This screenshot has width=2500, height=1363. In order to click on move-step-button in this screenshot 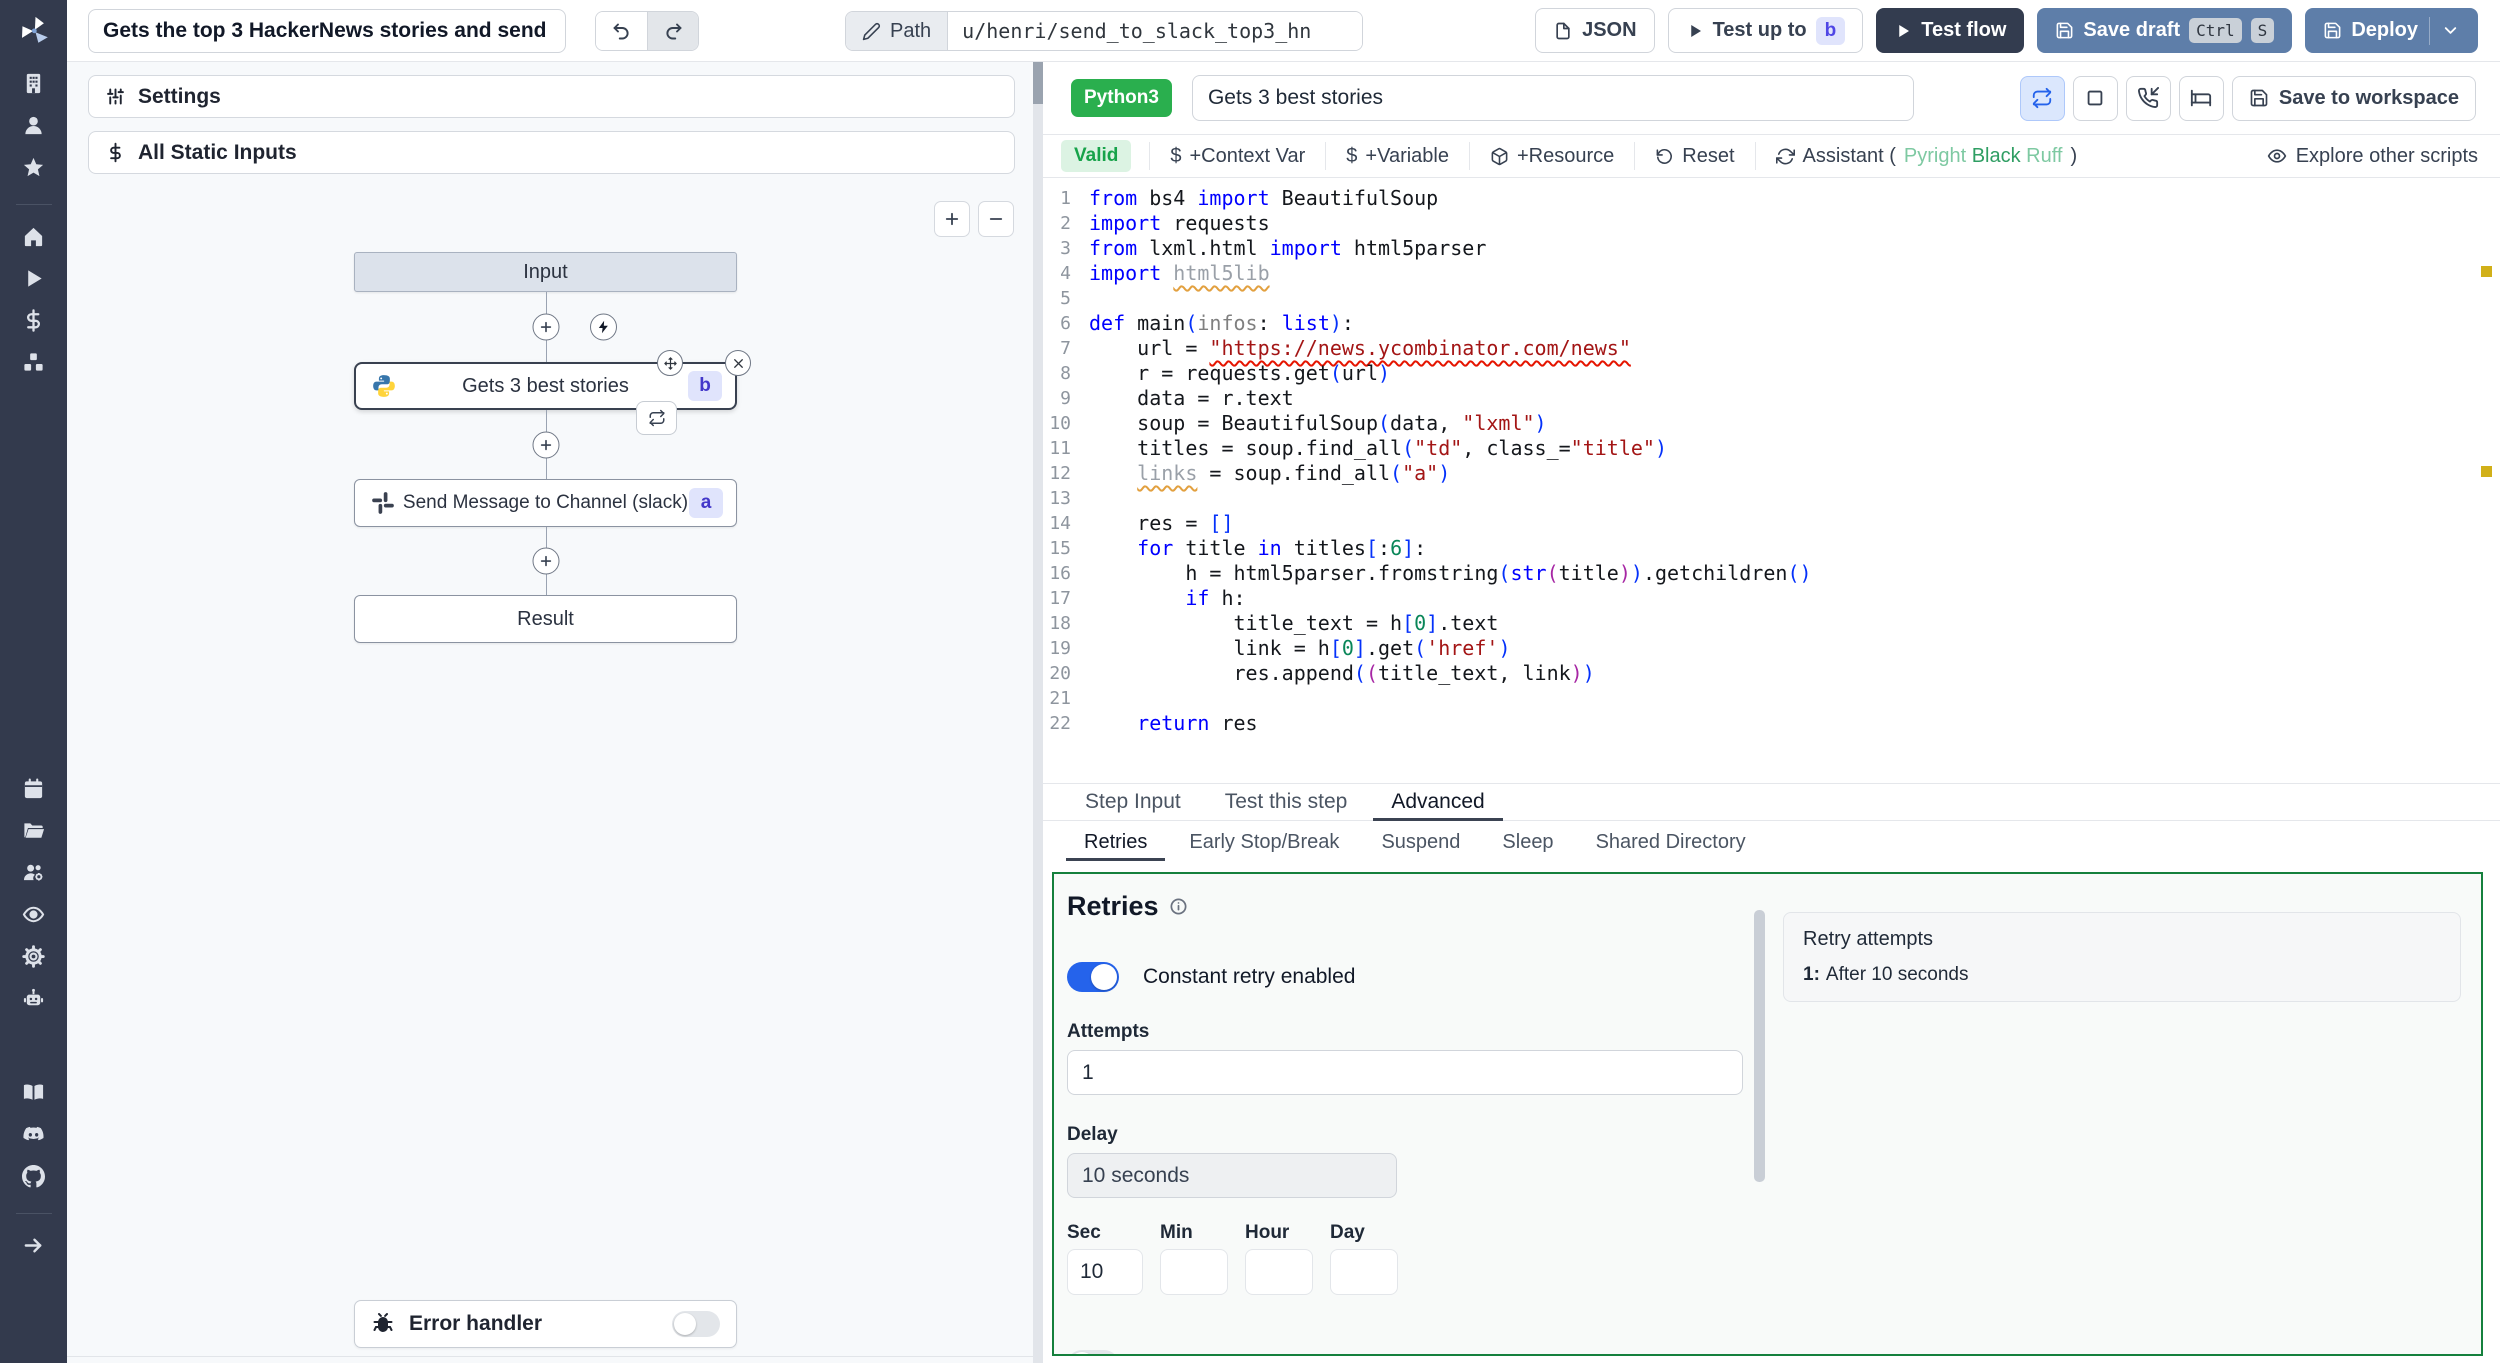, I will do `click(670, 363)`.